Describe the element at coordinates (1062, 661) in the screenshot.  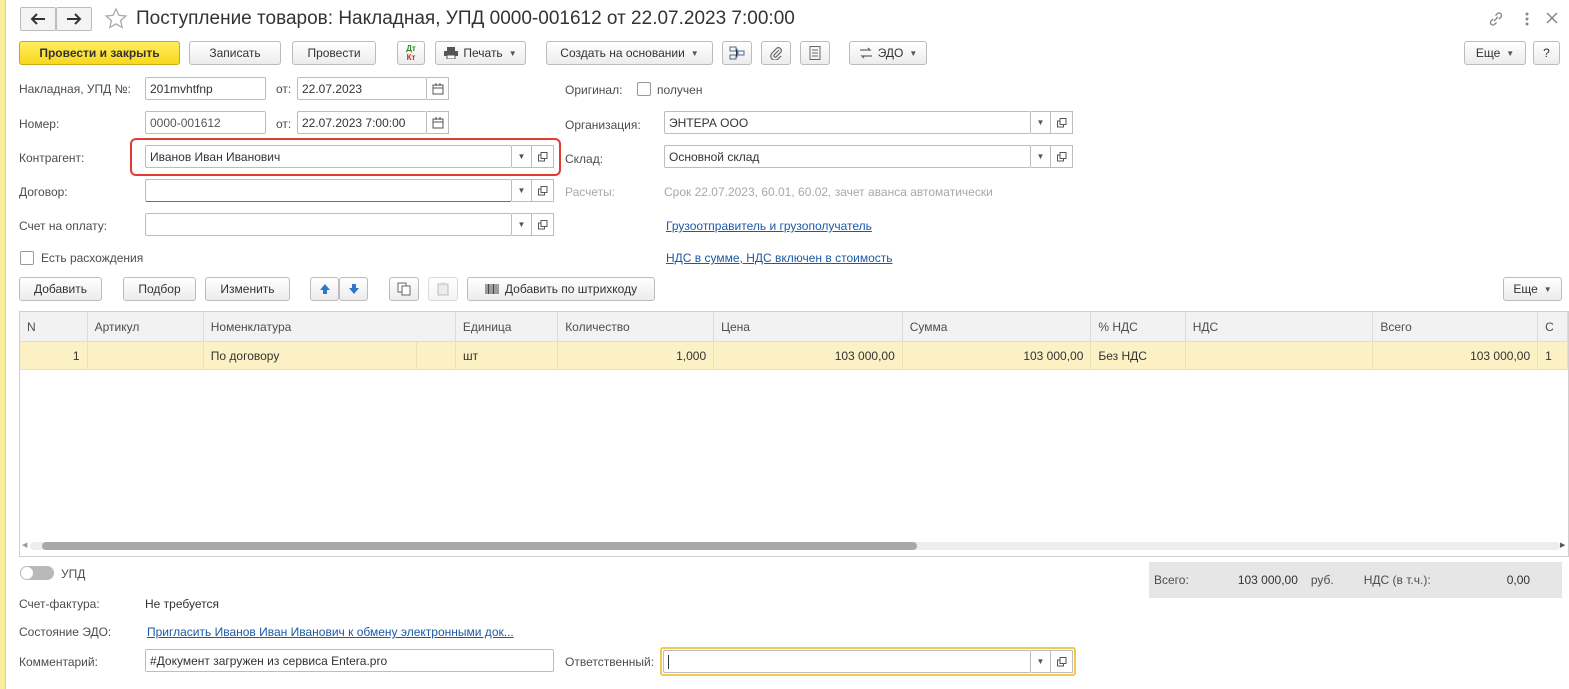
I see `responsible-open` at that location.